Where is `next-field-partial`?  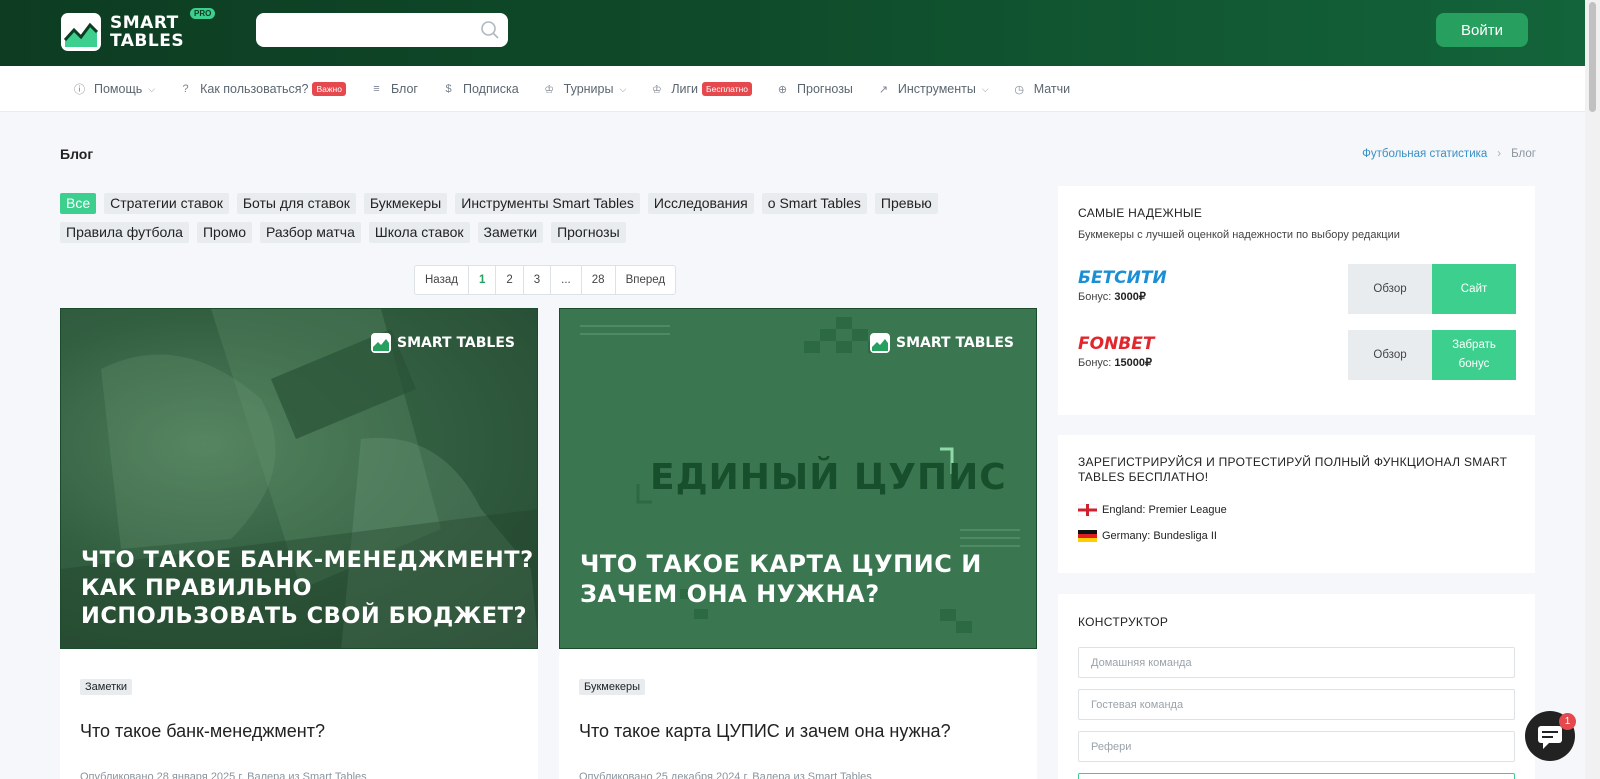 next-field-partial is located at coordinates (1296, 776).